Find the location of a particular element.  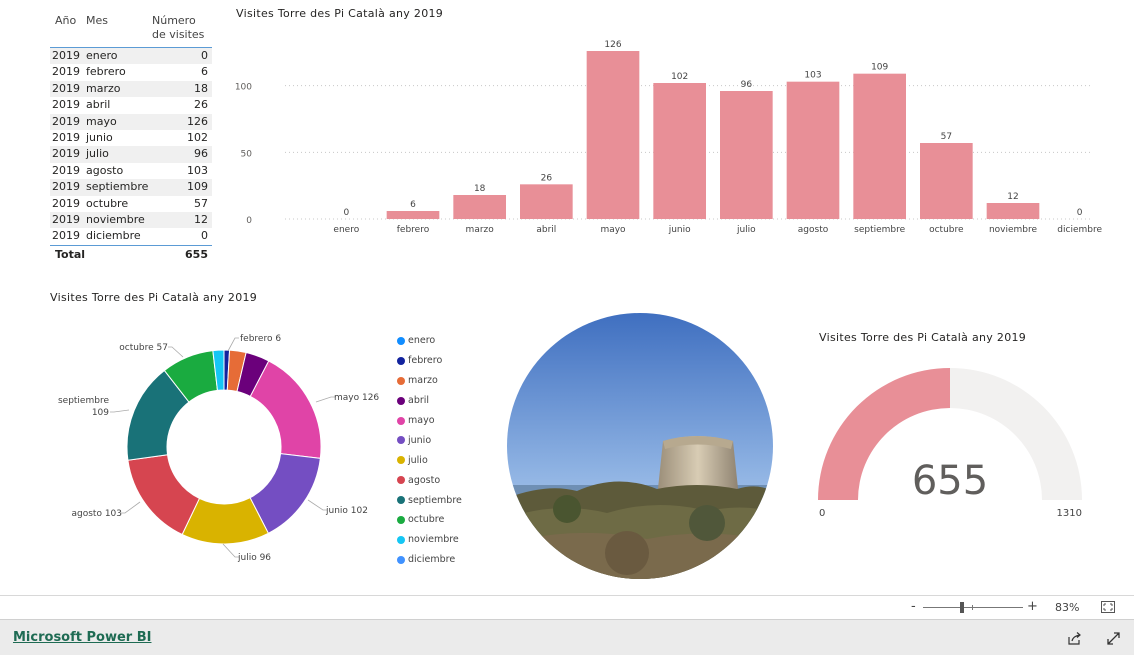

x-tick-label: agosto is located at coordinates (813, 230).